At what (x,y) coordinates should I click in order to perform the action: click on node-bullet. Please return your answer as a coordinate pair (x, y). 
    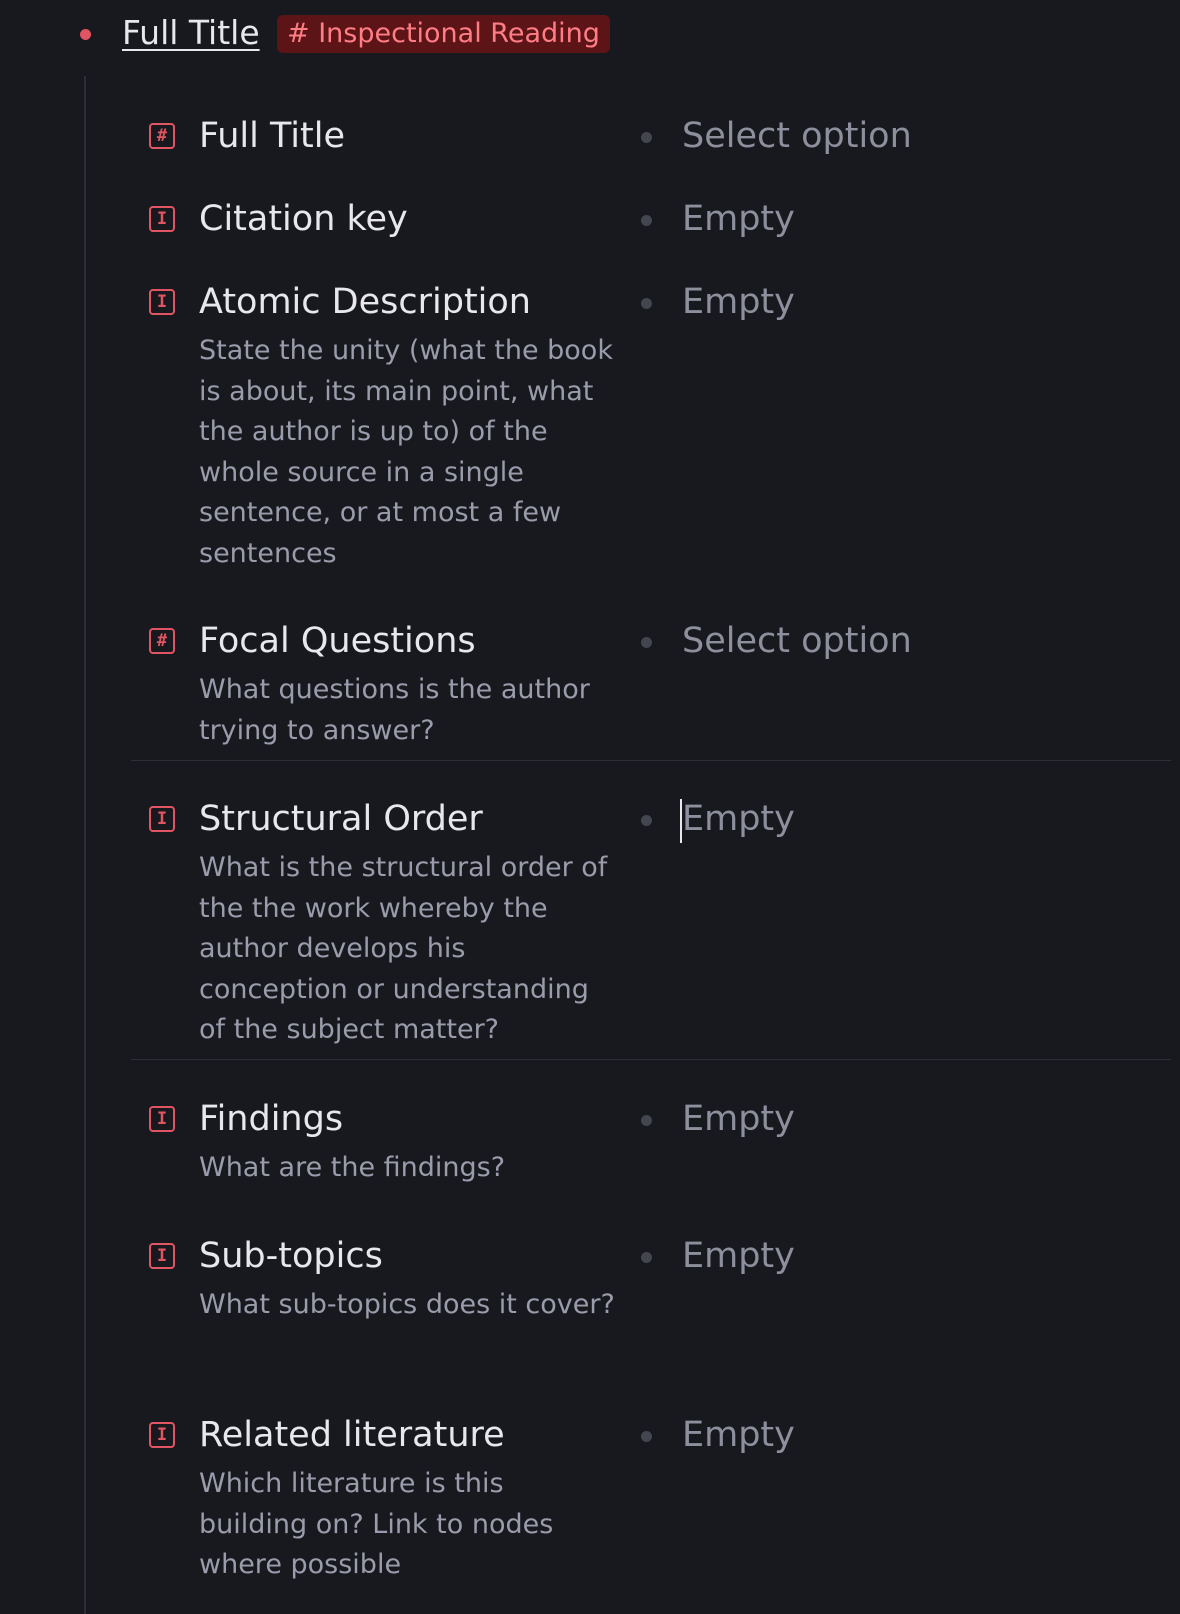
    Looking at the image, I should click on (85, 34).